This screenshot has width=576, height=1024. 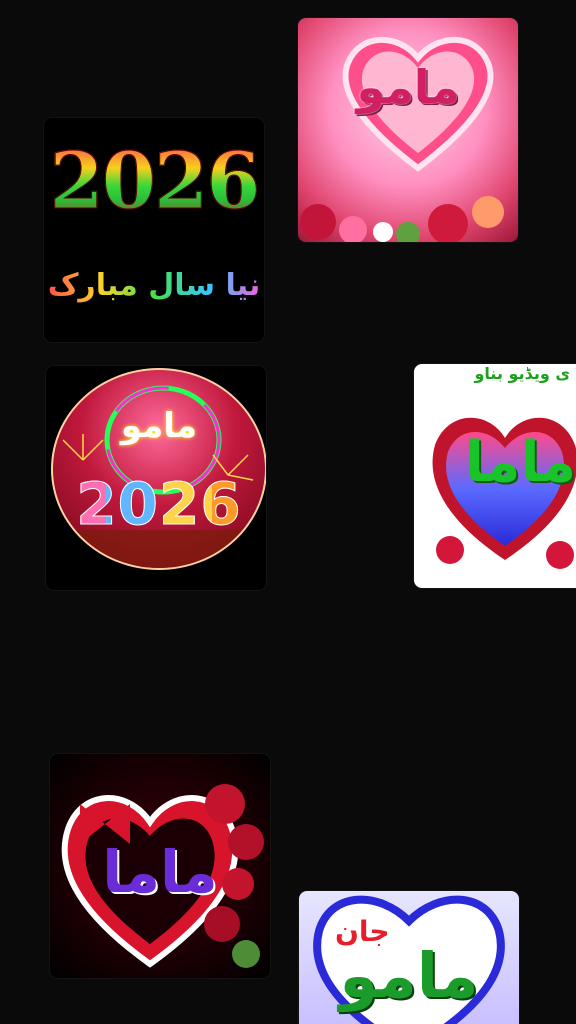 What do you see at coordinates (408, 130) in the screenshot?
I see `tile-mamo-pink-heart: مامو` at bounding box center [408, 130].